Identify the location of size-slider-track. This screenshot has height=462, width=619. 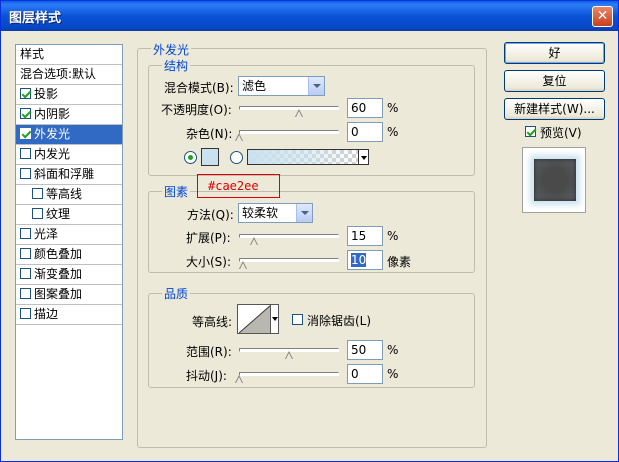
(289, 260).